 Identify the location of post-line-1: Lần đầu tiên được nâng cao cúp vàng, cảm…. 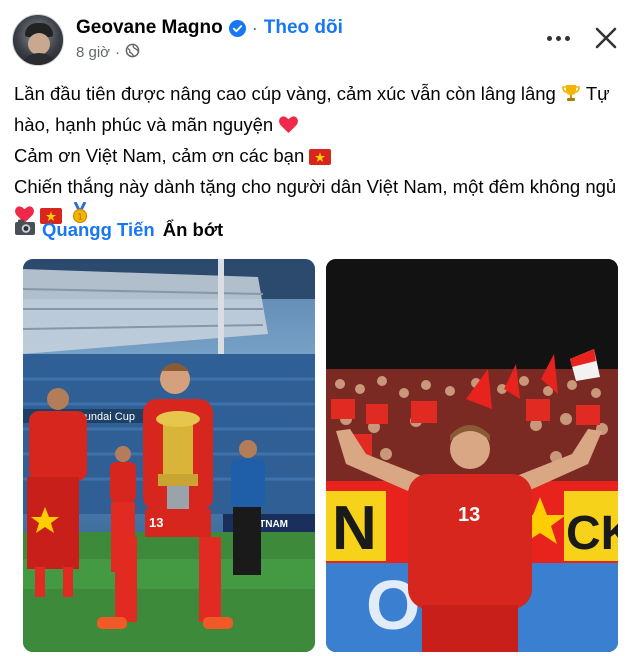
(285, 93).